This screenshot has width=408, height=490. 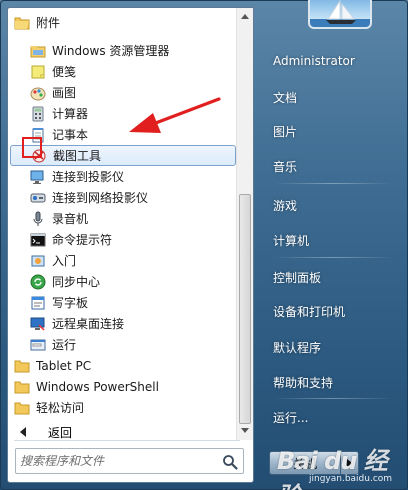 What do you see at coordinates (64, 365) in the screenshot?
I see `program-label: Tablet PC` at bounding box center [64, 365].